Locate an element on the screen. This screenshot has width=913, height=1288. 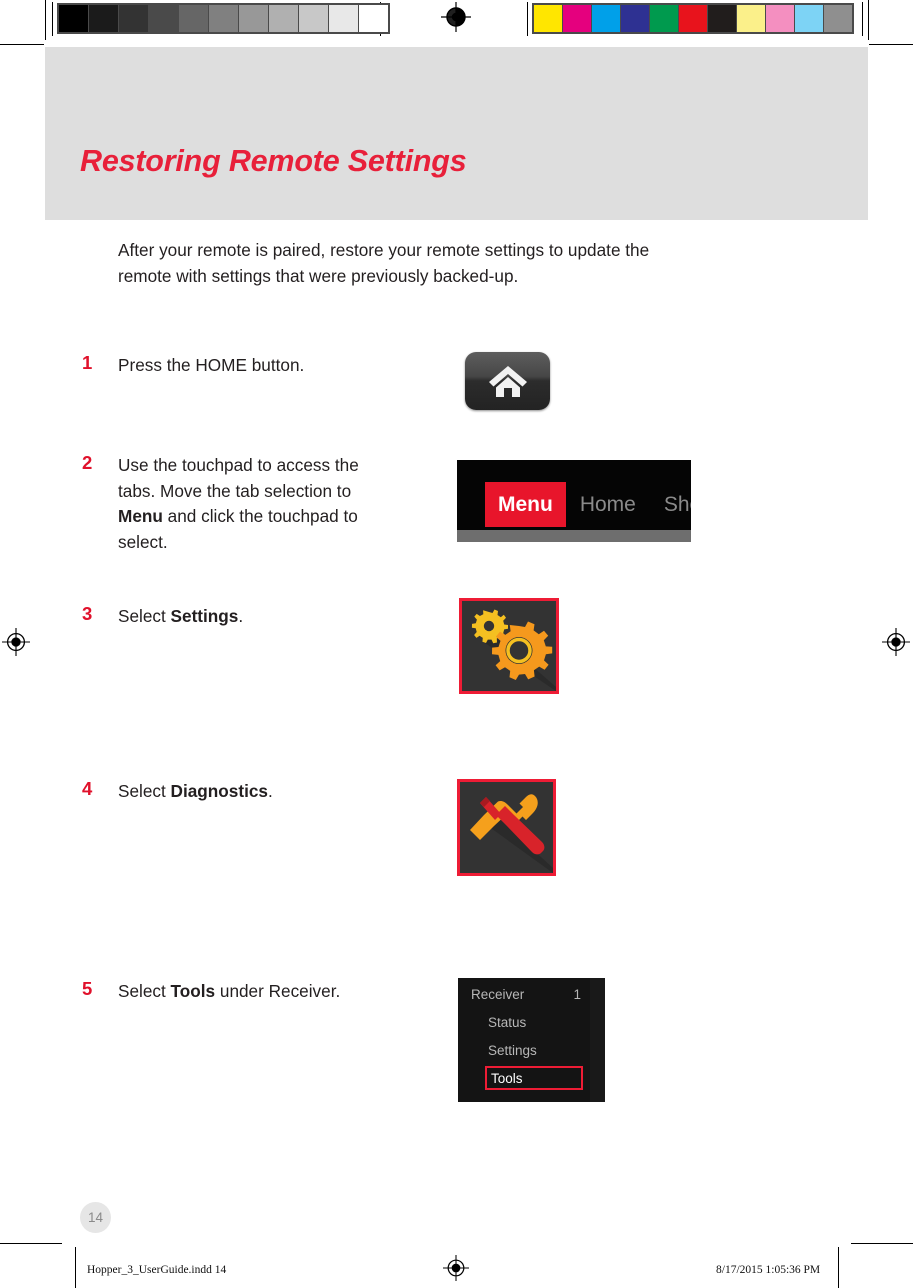
diagnostics-tile-graphic is located at coordinates (506, 827).